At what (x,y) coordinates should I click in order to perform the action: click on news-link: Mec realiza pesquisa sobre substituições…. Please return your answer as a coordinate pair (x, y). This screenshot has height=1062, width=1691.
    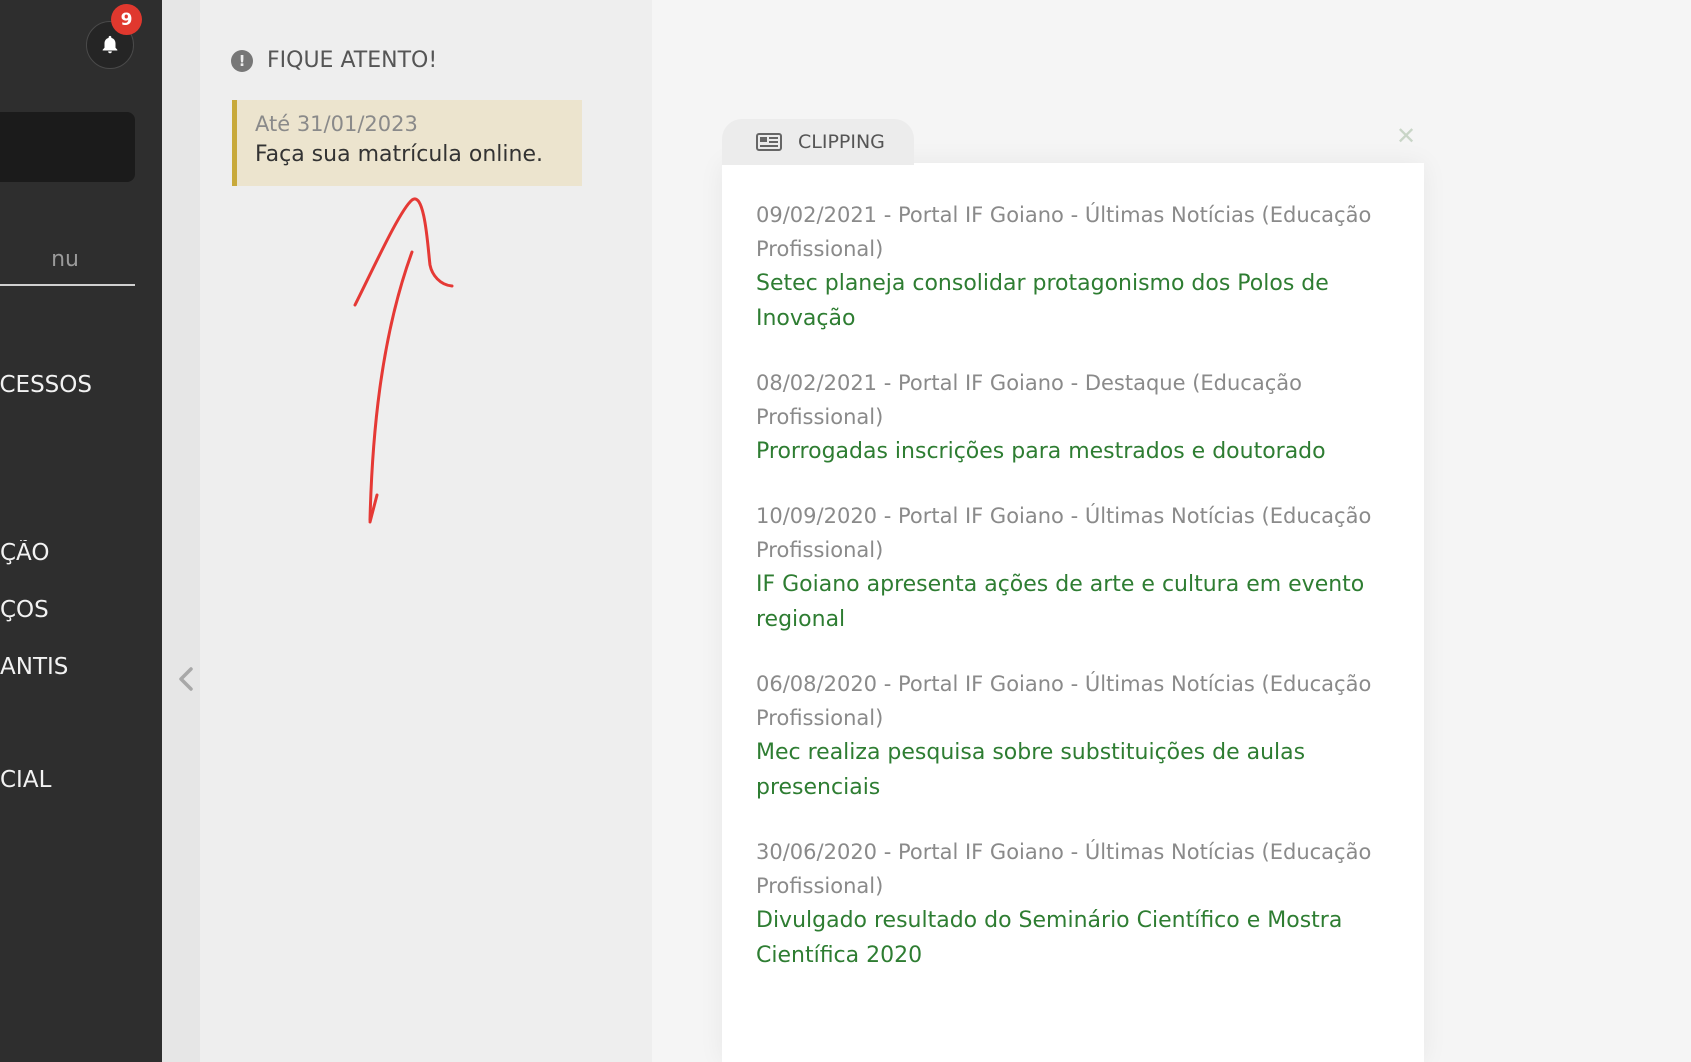
    Looking at the image, I should click on (1076, 770).